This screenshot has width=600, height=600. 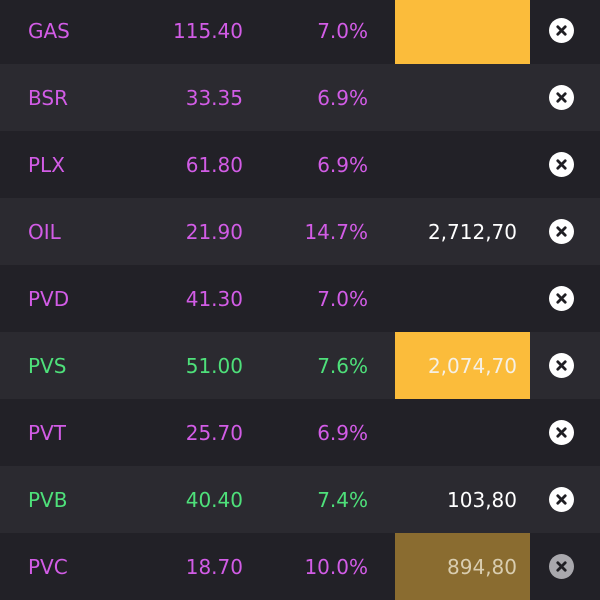 What do you see at coordinates (214, 97) in the screenshot?
I see `stock-price: 33.35` at bounding box center [214, 97].